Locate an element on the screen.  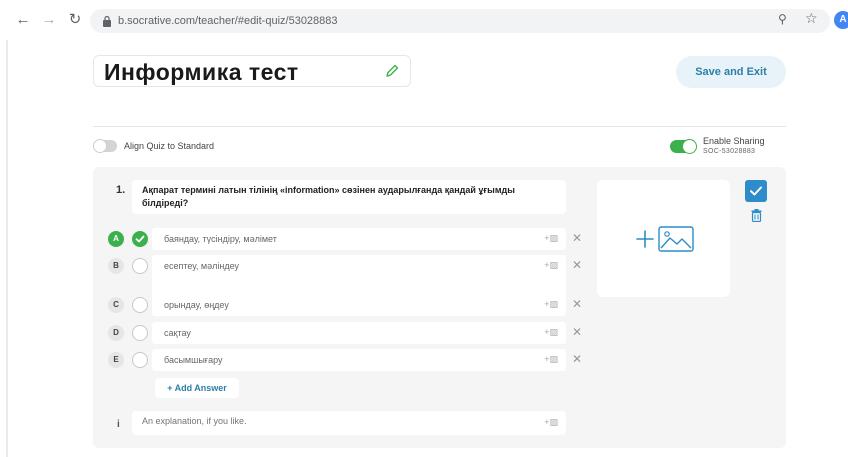
quiz-title: Информика тест is located at coordinates (201, 72).